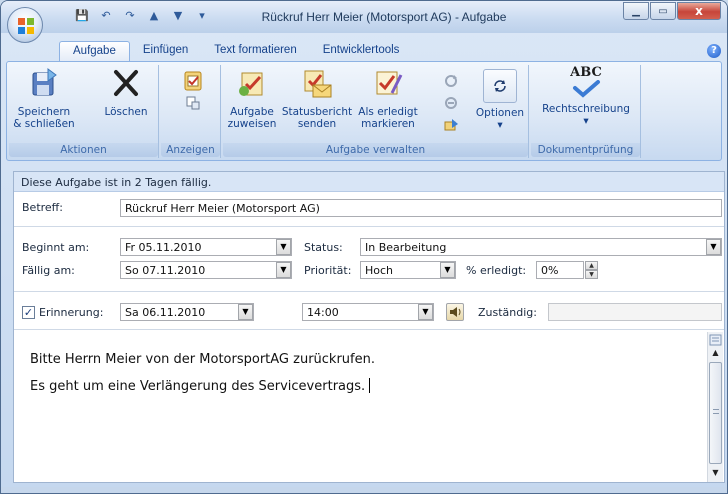 The height and width of the screenshot is (494, 728). What do you see at coordinates (451, 81) in the screenshot?
I see `recurrence-icon` at bounding box center [451, 81].